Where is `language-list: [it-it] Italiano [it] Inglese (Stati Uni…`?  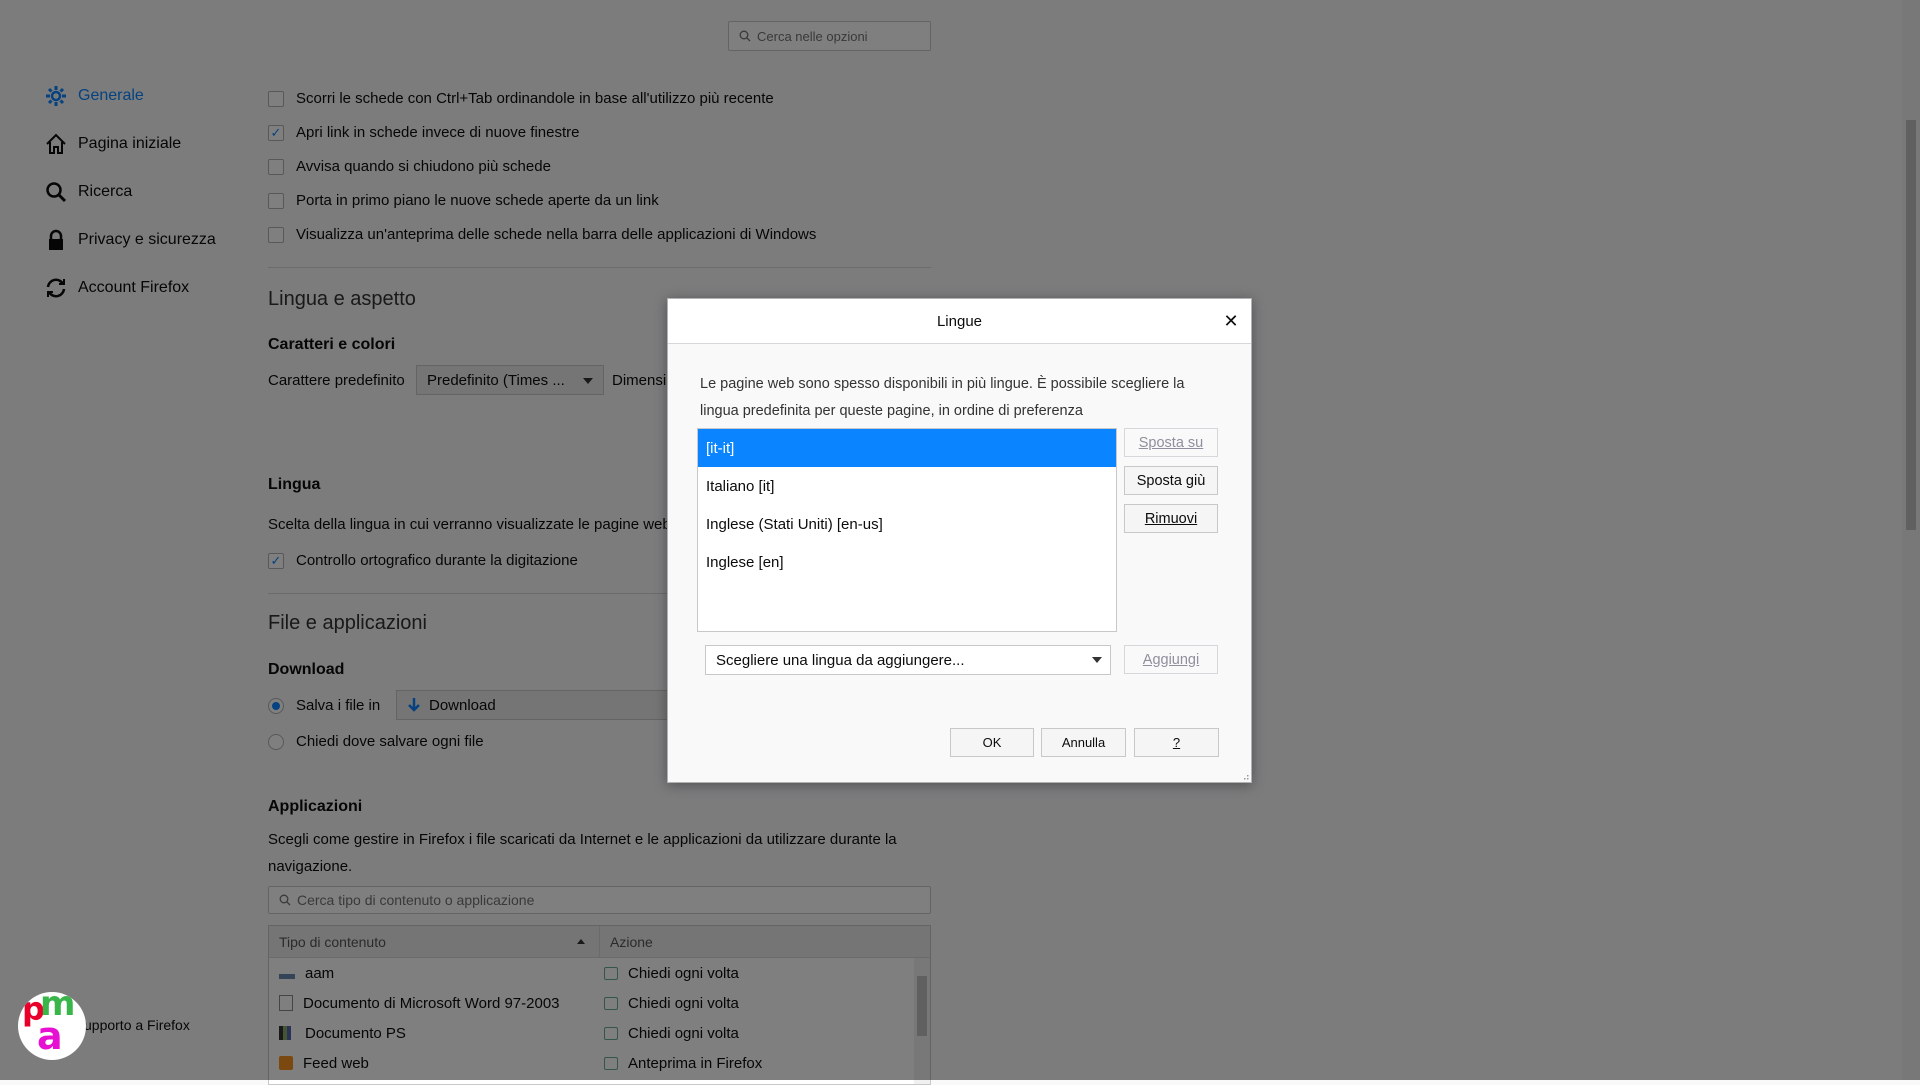
language-list: [it-it] Italiano [it] Inglese (Stati Uni… is located at coordinates (907, 530).